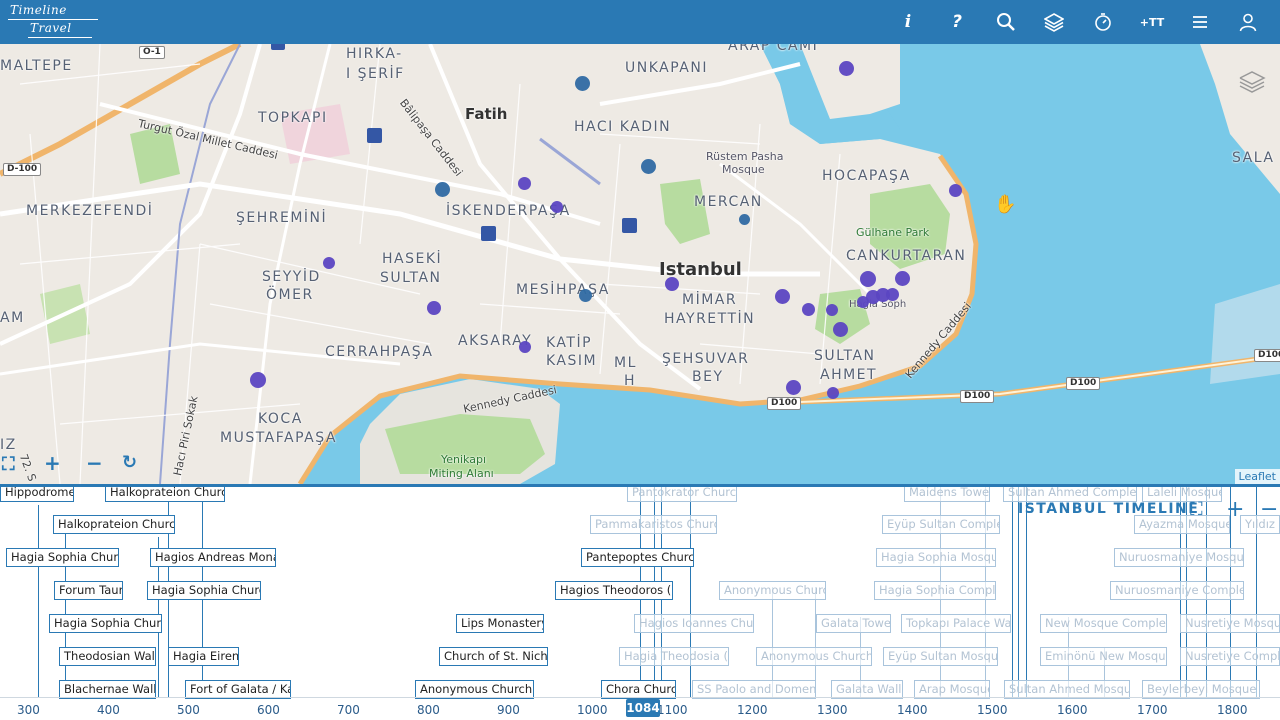 This screenshot has width=1280, height=720. I want to click on district-label: KASIM, so click(572, 361).